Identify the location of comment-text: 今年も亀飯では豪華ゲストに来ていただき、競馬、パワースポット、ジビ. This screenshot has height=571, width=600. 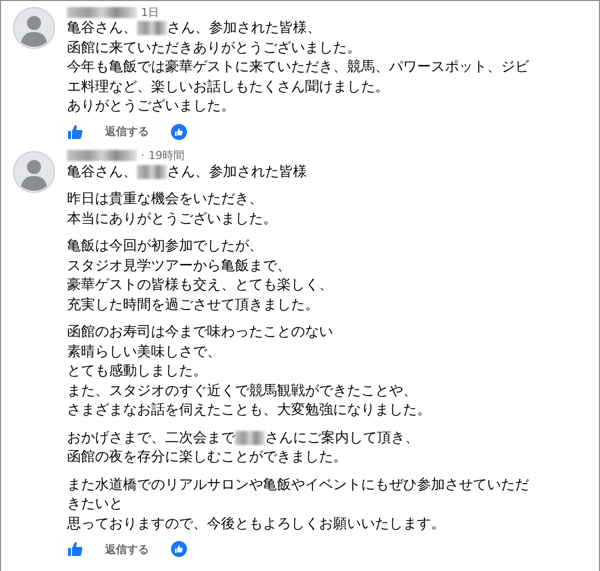
(298, 67).